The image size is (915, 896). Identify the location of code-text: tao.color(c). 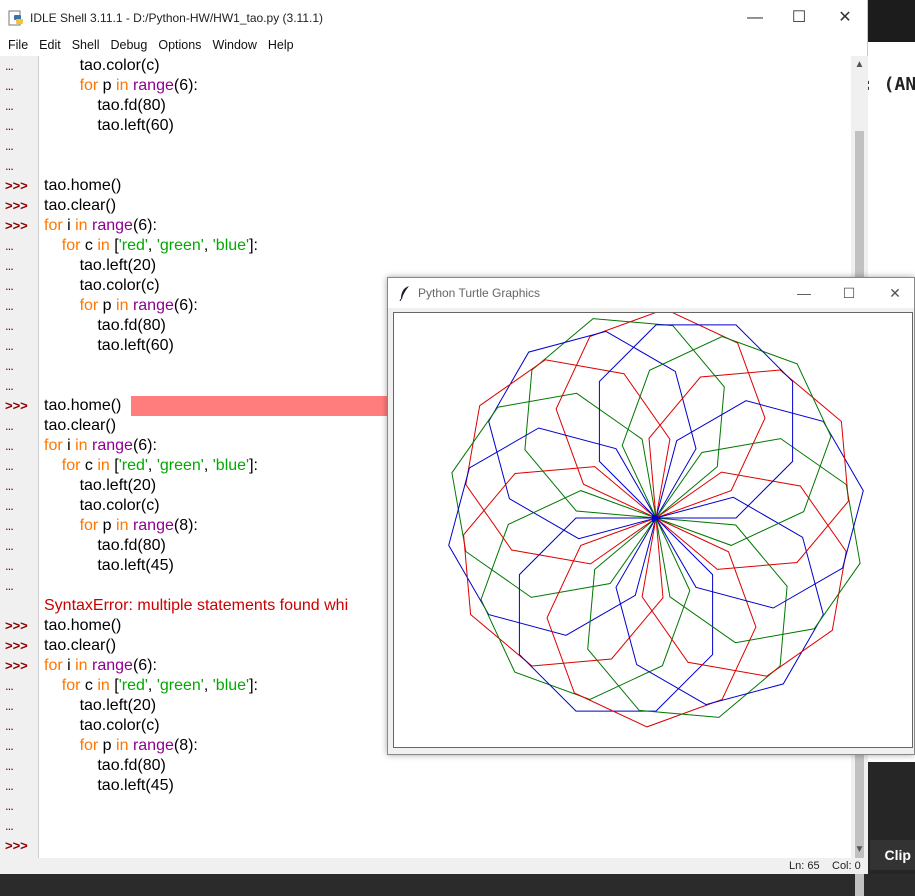
(102, 285).